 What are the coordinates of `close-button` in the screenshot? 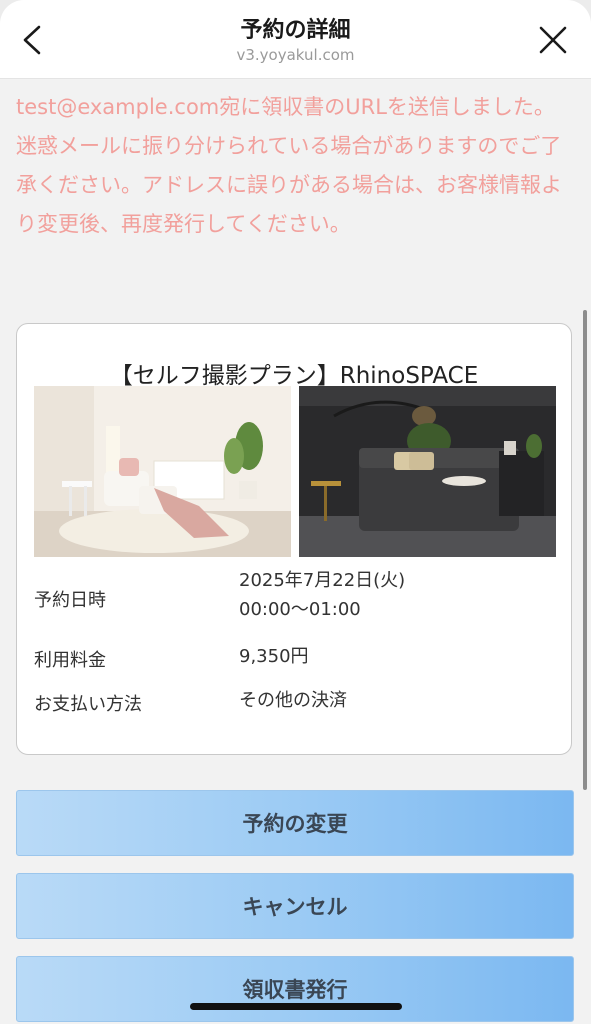 It's located at (553, 40).